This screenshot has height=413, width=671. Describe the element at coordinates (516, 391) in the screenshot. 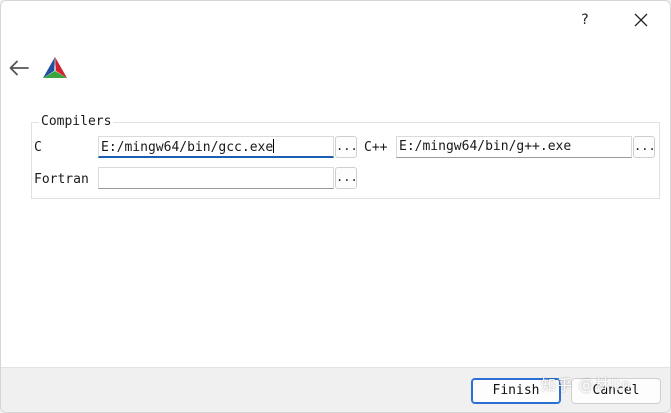

I see `finish-button: Finish` at that location.